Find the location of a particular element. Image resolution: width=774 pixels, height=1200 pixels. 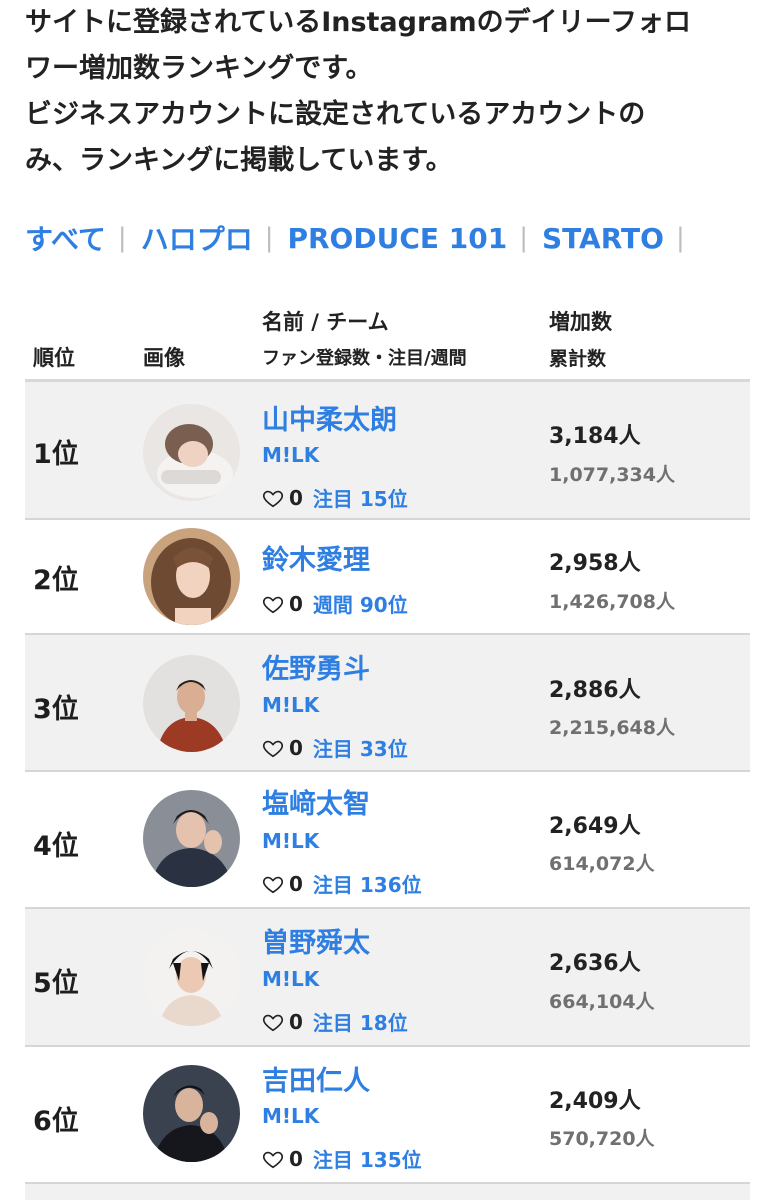

member-name-link: 曽野舜太 is located at coordinates (316, 940).